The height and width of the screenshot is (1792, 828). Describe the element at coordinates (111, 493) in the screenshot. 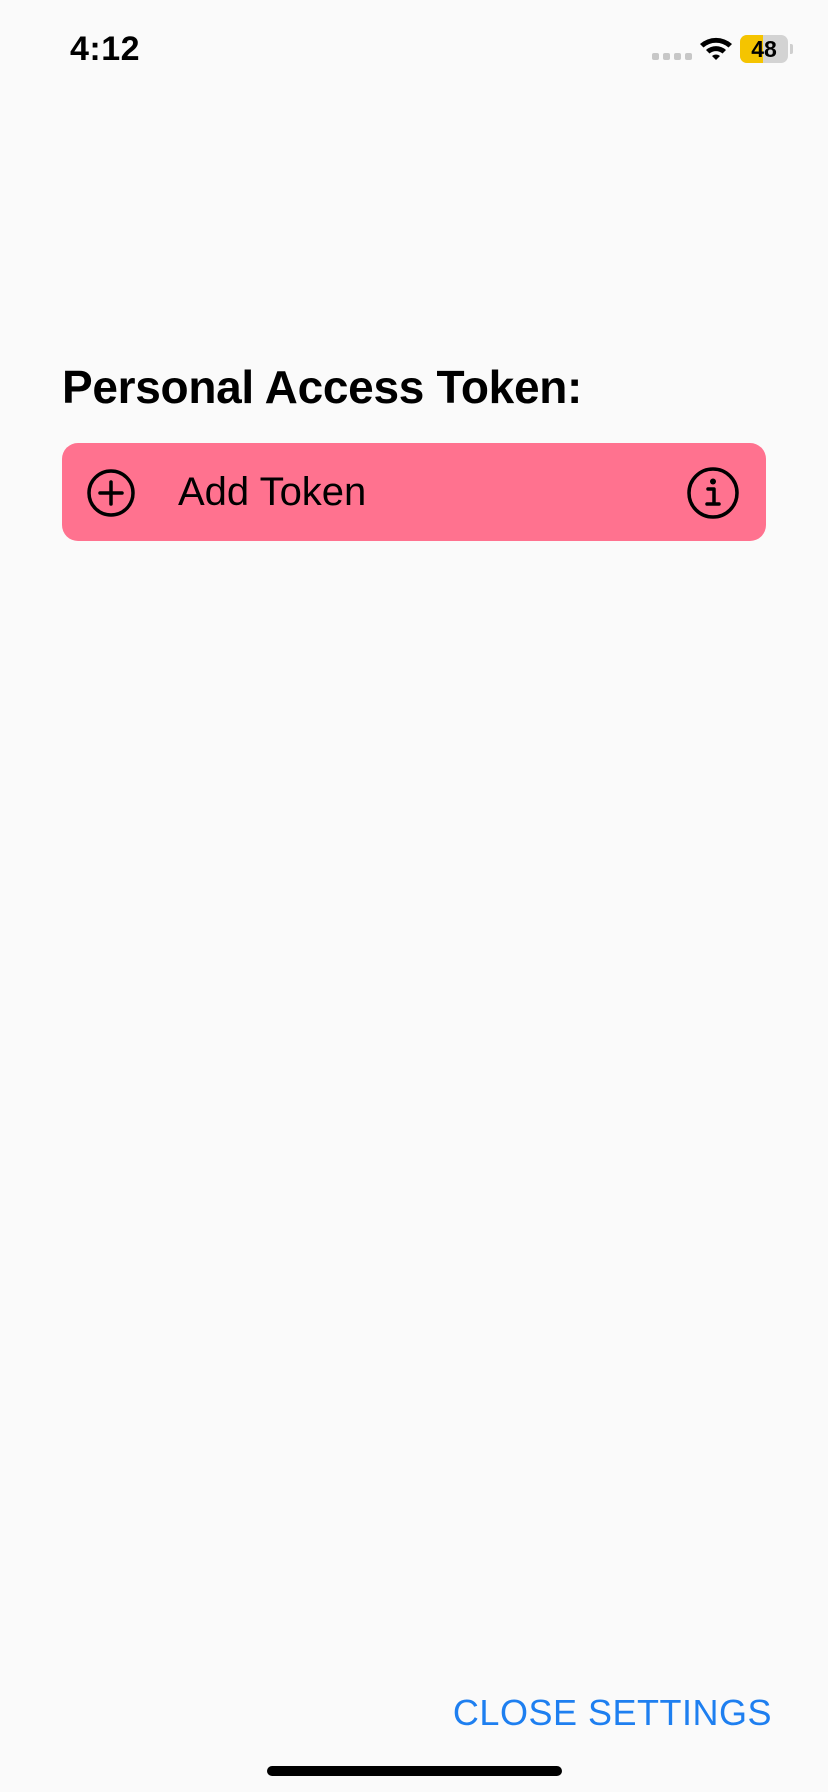

I see `plus-circle-icon` at that location.